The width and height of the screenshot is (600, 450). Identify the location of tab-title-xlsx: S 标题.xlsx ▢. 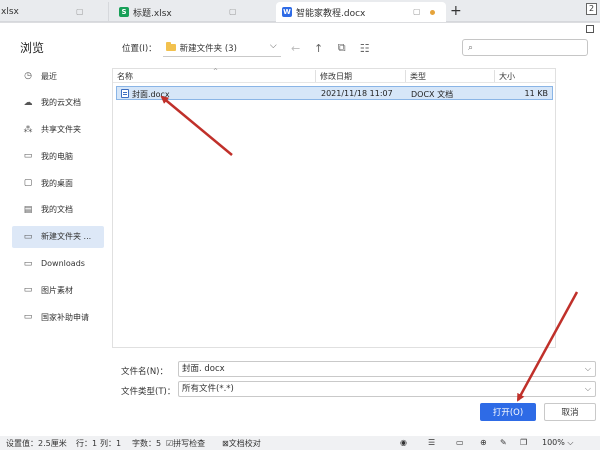
(178, 12).